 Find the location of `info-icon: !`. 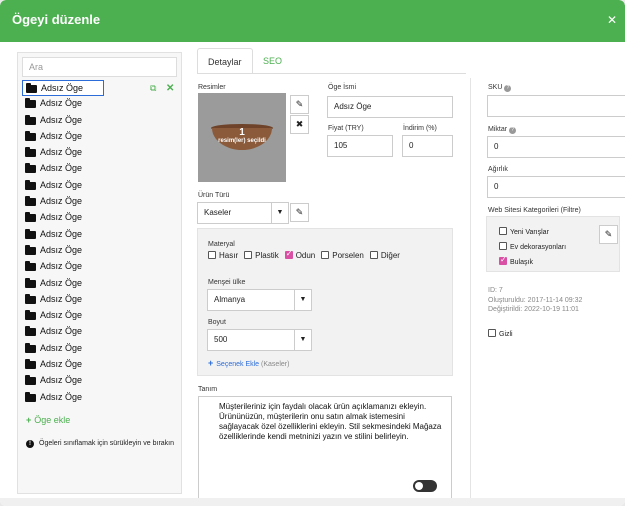

info-icon: ! is located at coordinates (30, 444).